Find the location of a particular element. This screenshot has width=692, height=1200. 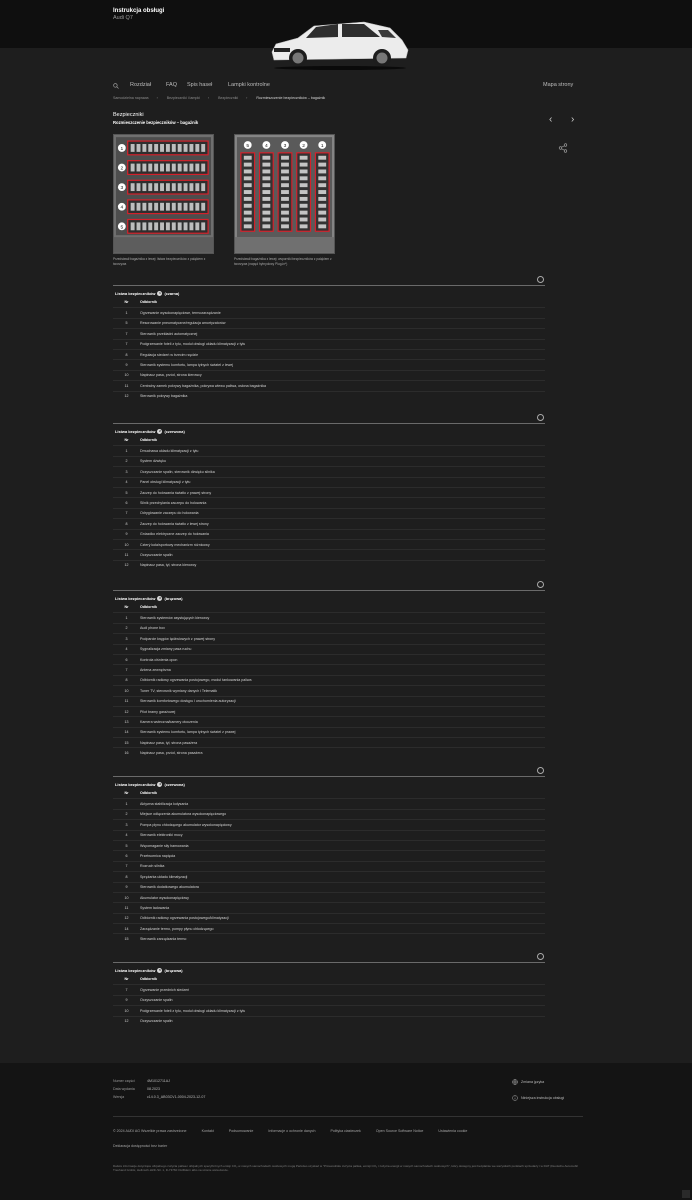

table-title: Listwa bezpieczników 5 (brązowa) is located at coordinates (329, 968).